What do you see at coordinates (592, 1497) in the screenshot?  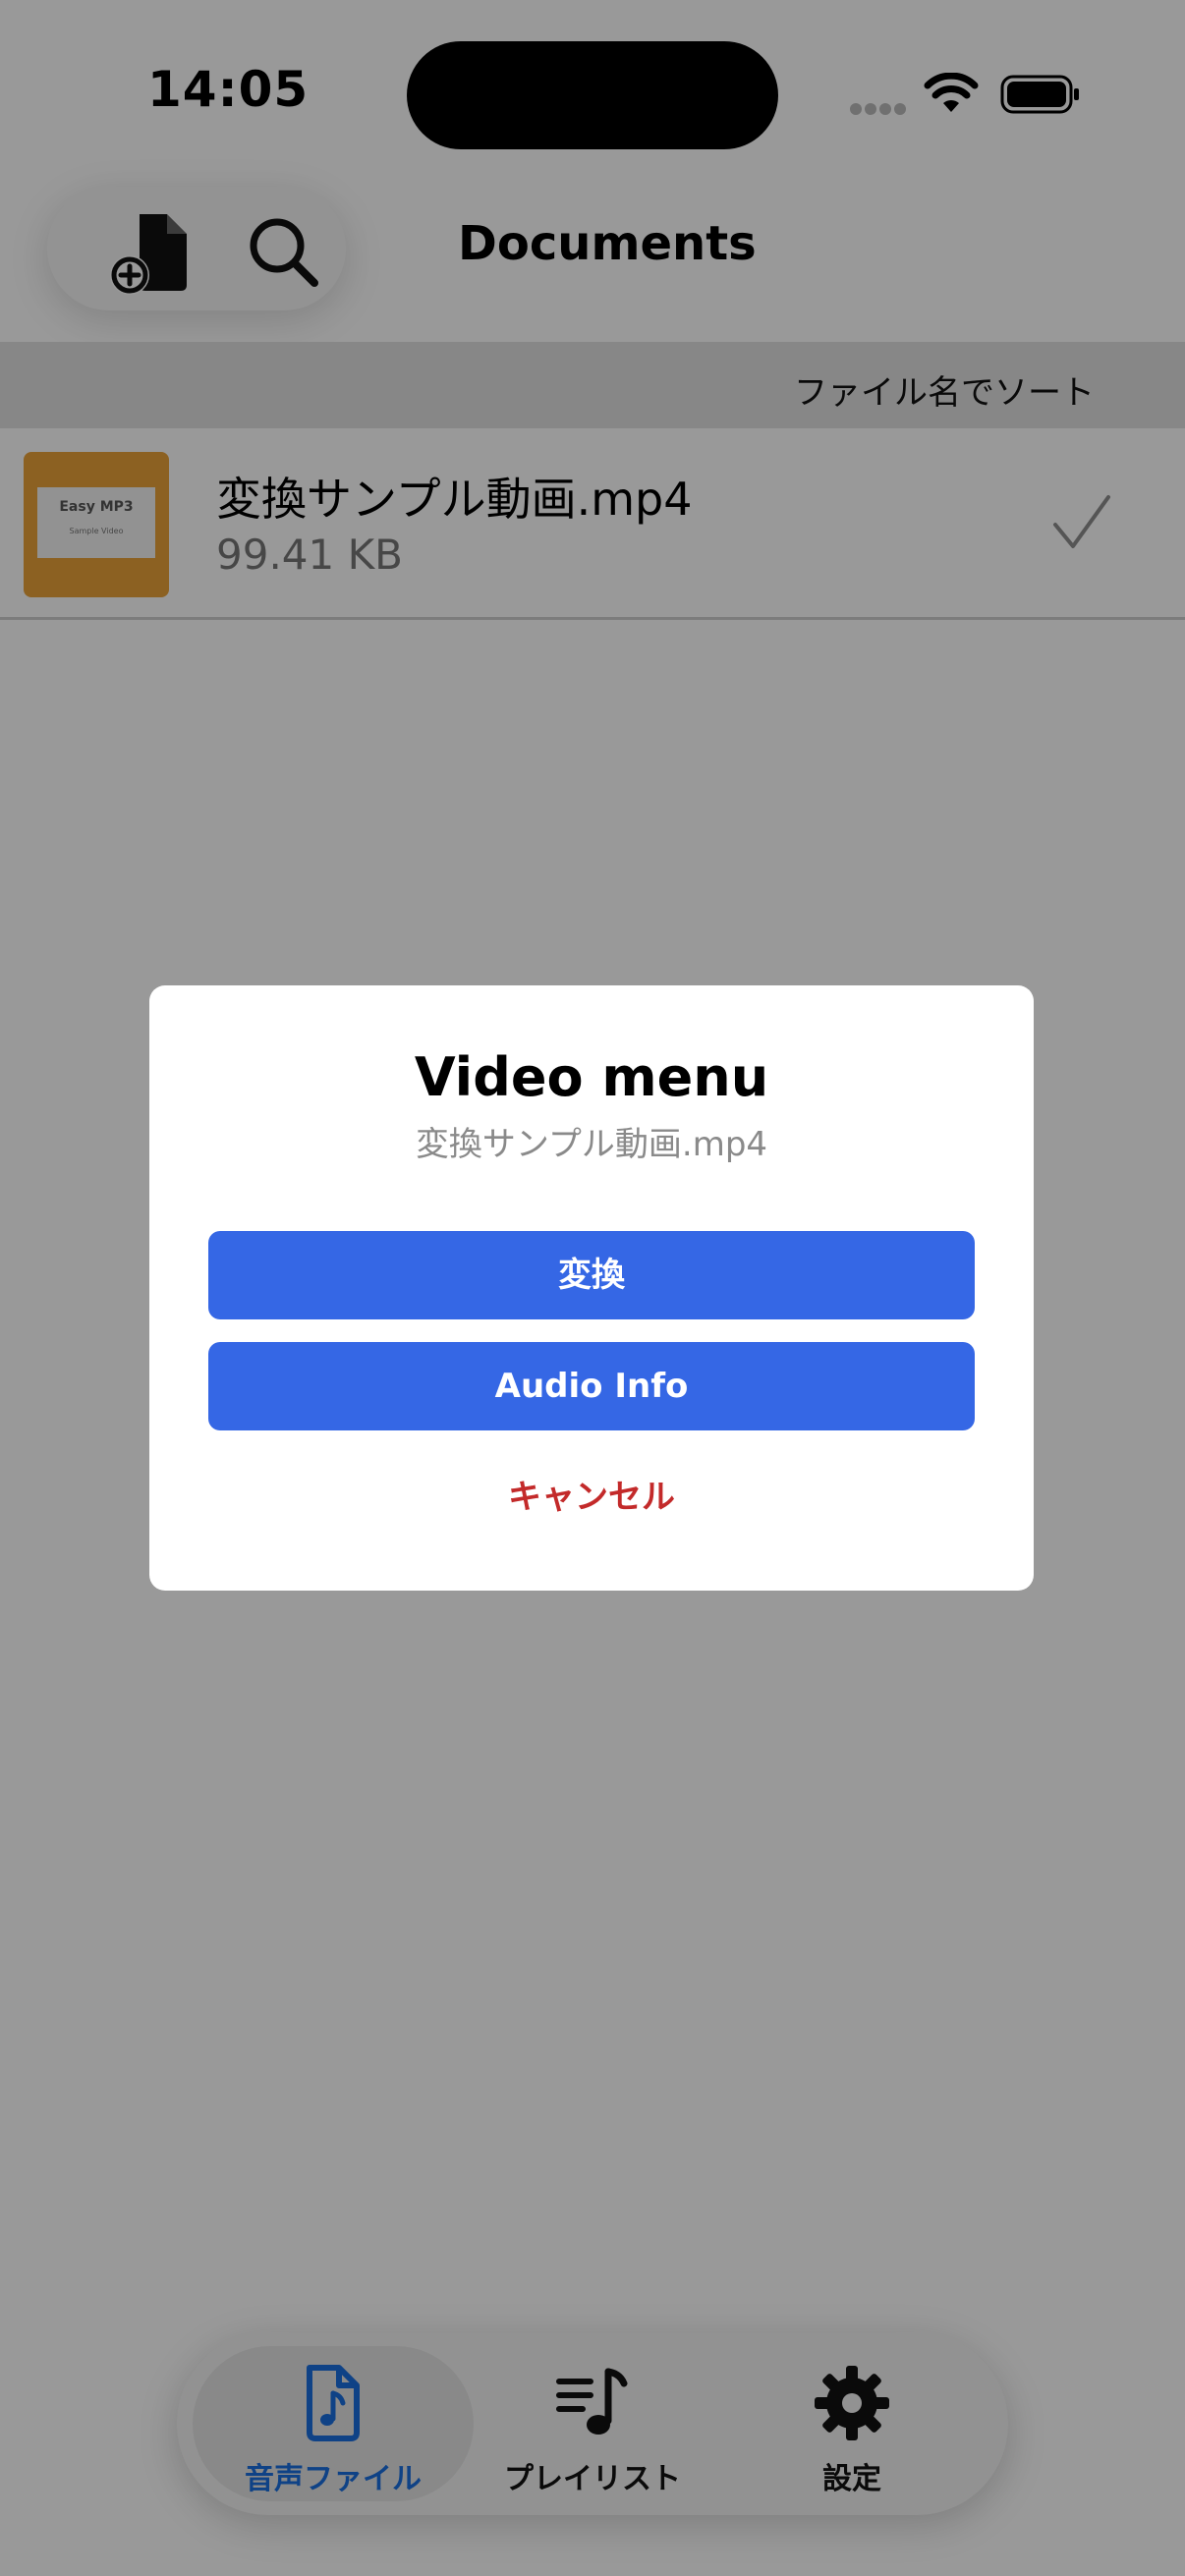 I see `cancel-button: キャンセル` at bounding box center [592, 1497].